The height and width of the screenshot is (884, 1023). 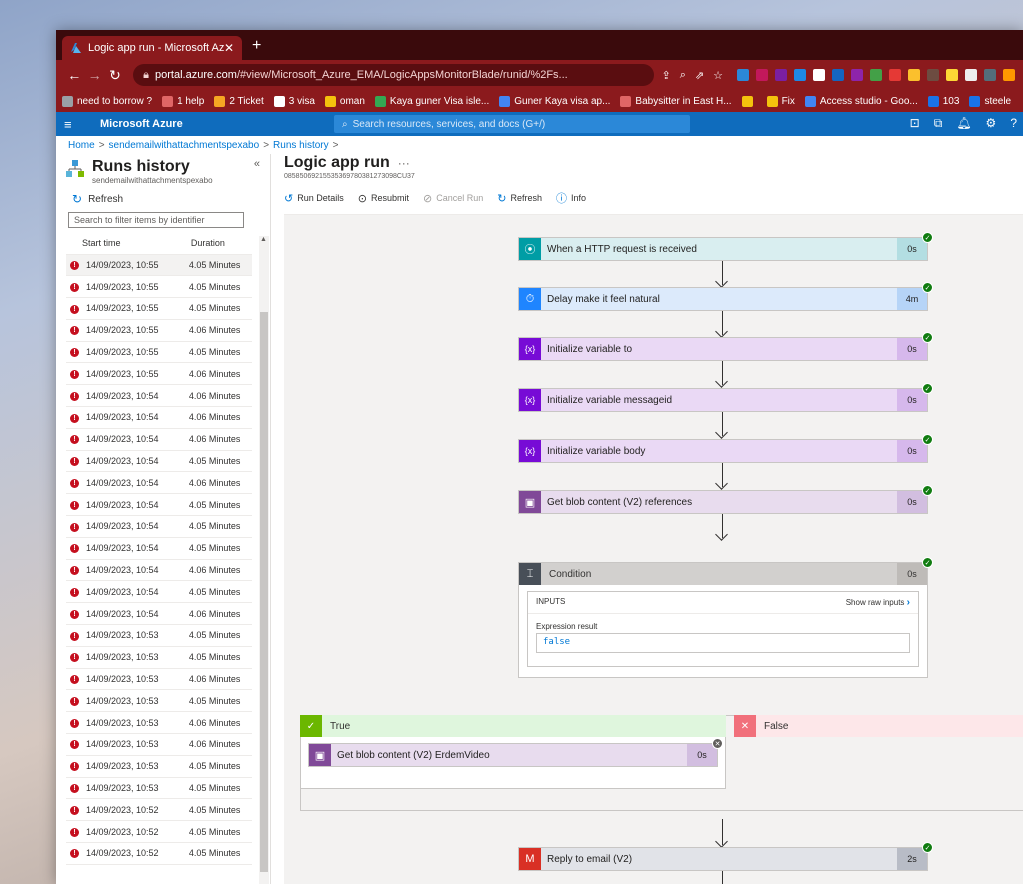 I want to click on settings-gear-icon: ⚙, so click(x=991, y=123).